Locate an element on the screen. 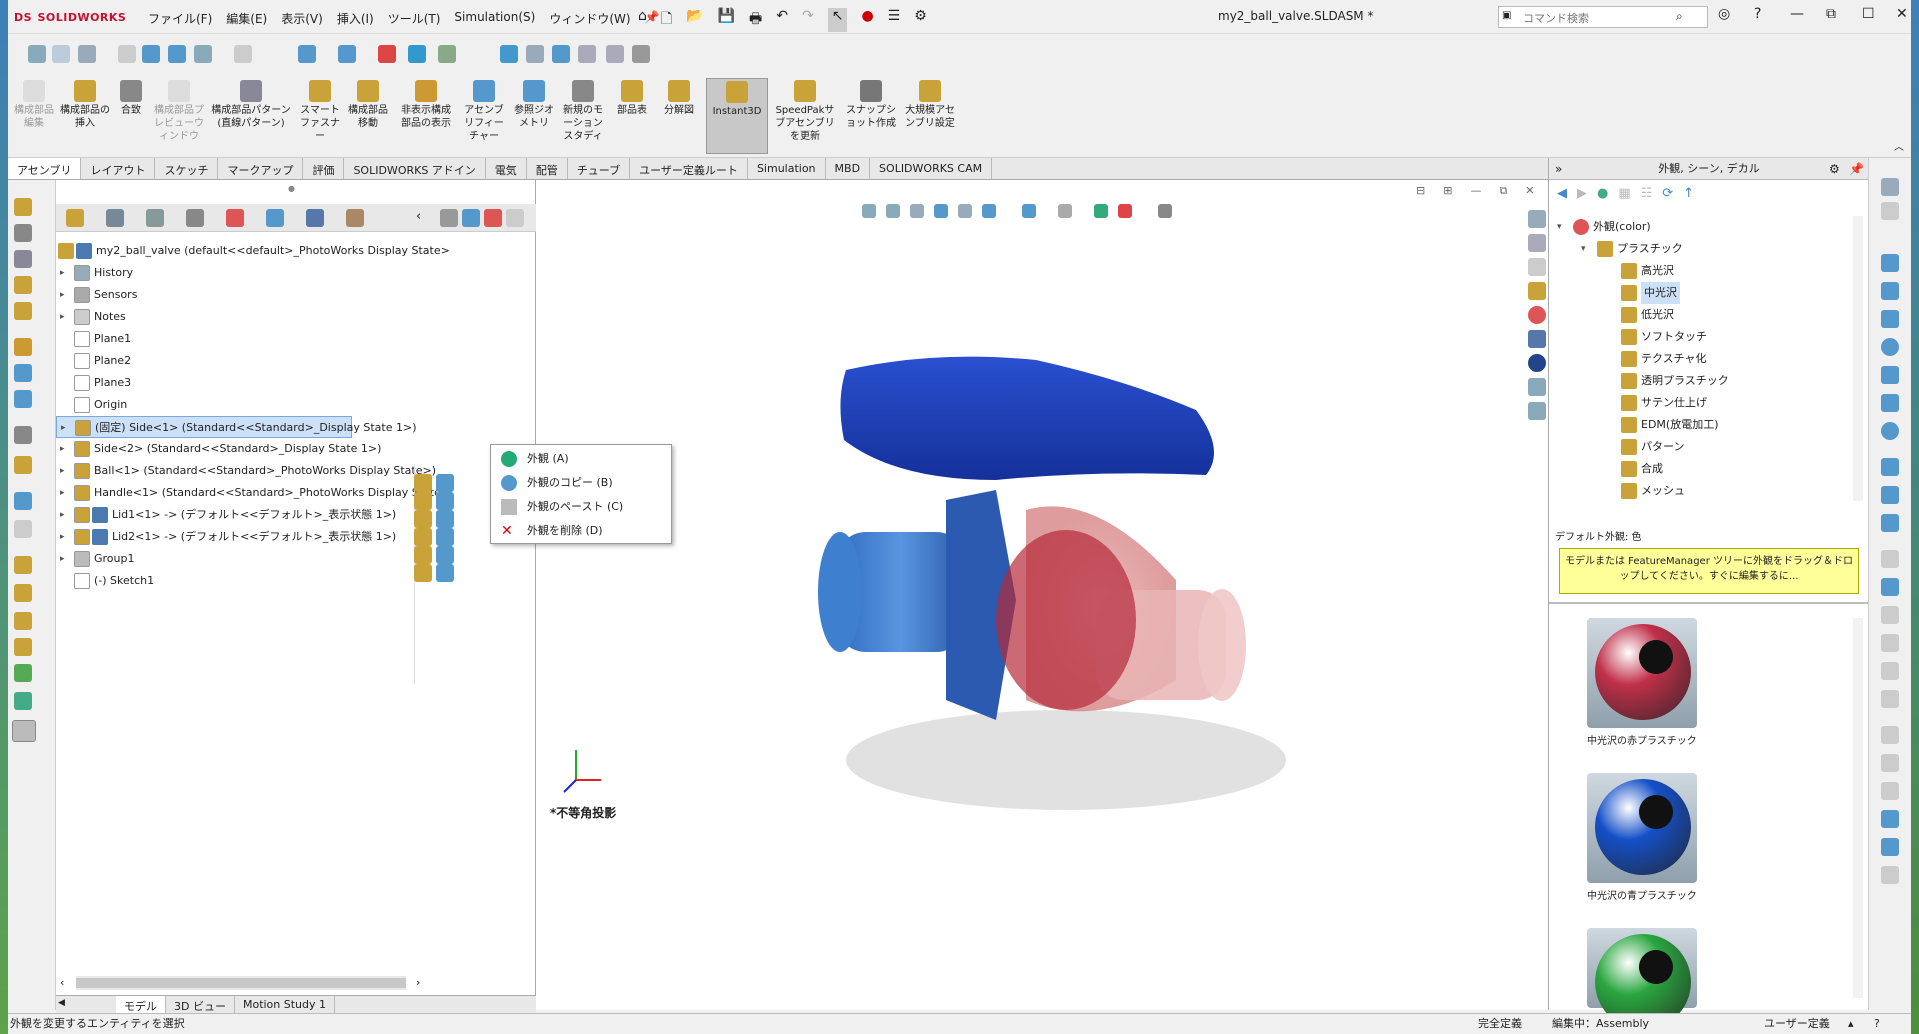  tab-mbd: MBD is located at coordinates (848, 168).